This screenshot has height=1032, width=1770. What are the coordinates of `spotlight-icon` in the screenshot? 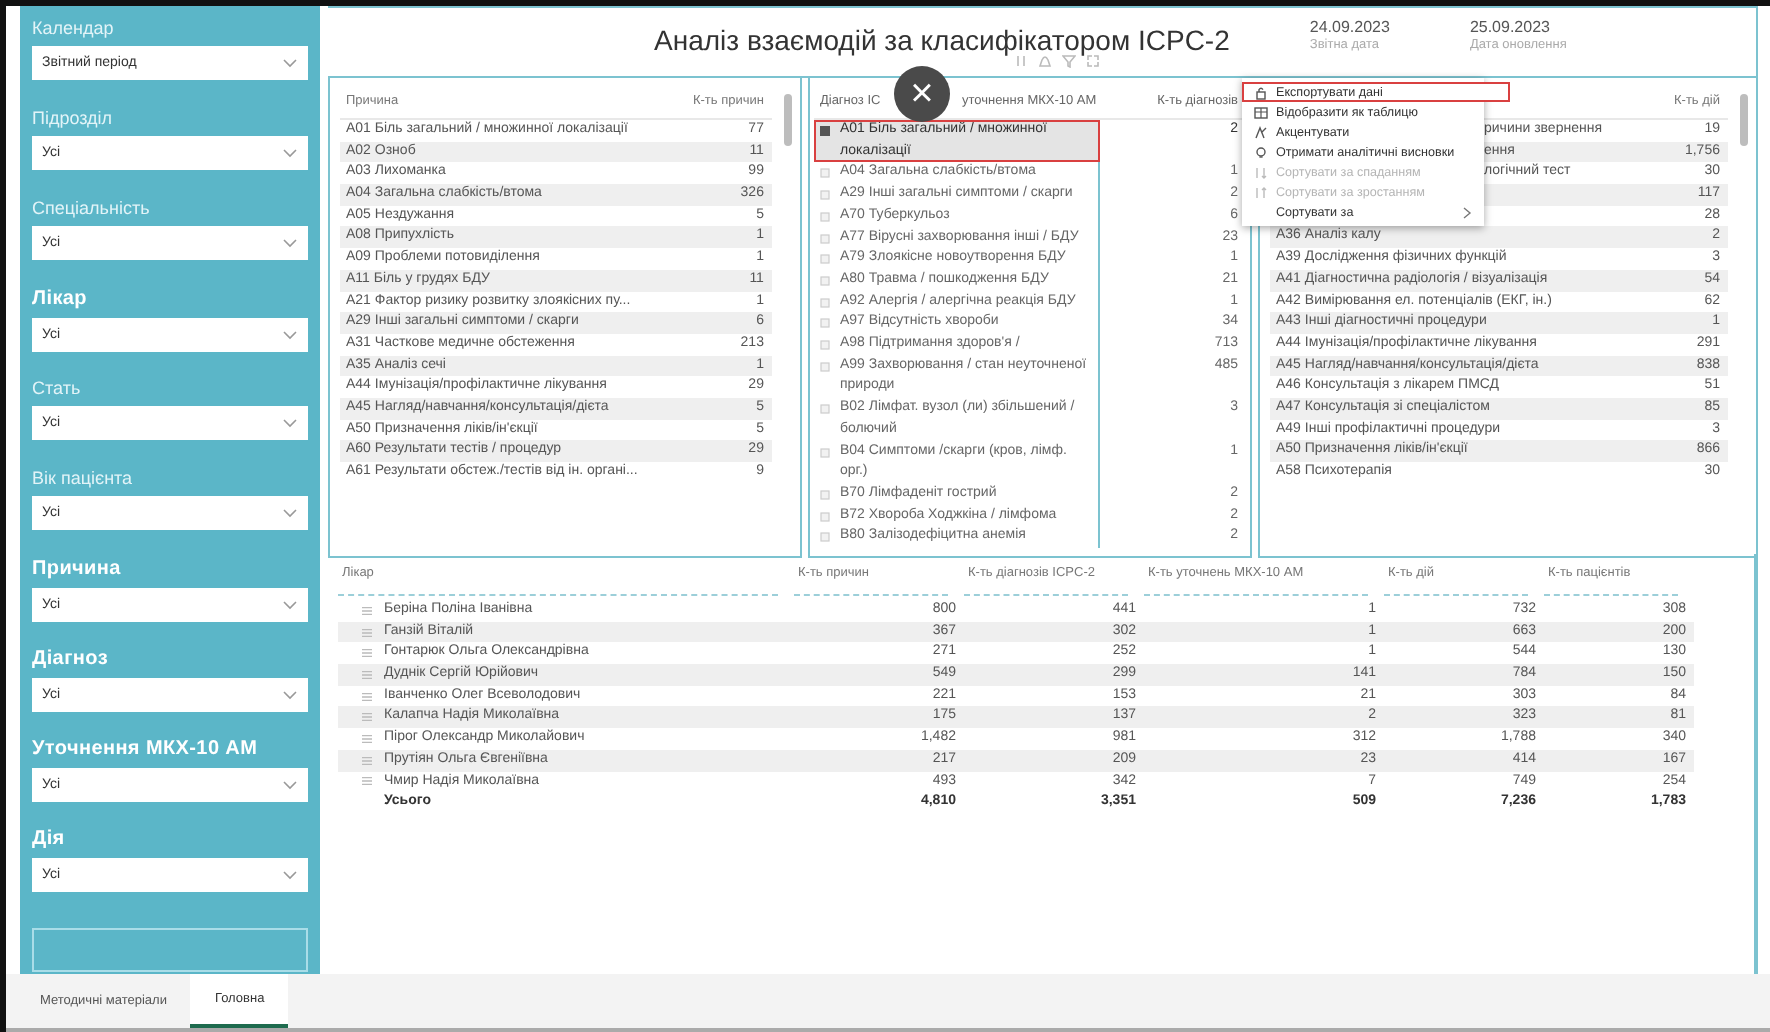 It's located at (1261, 132).